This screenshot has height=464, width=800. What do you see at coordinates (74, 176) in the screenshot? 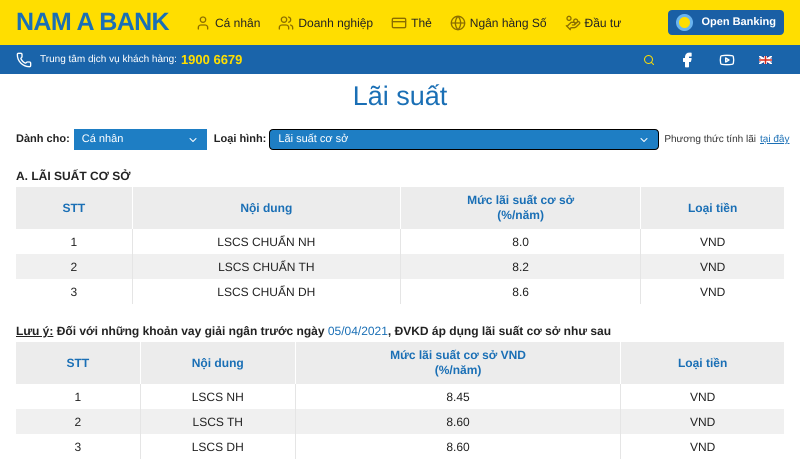
I see `section-heading: A. LÃI SUẤT CƠ SỞ` at bounding box center [74, 176].